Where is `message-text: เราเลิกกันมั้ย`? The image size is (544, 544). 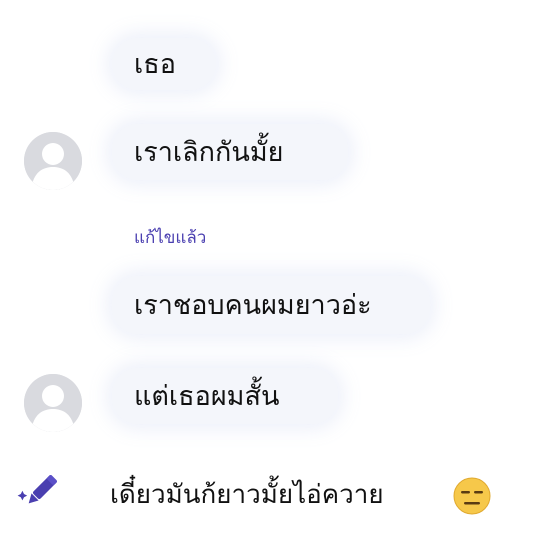
message-text: เราเลิกกันมั้ย is located at coordinates (209, 152).